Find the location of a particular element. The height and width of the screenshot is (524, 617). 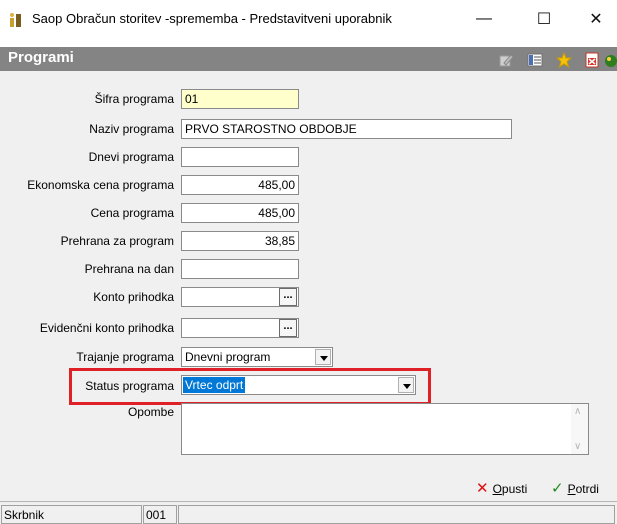

cena-label: Cena programa is located at coordinates (132, 213).